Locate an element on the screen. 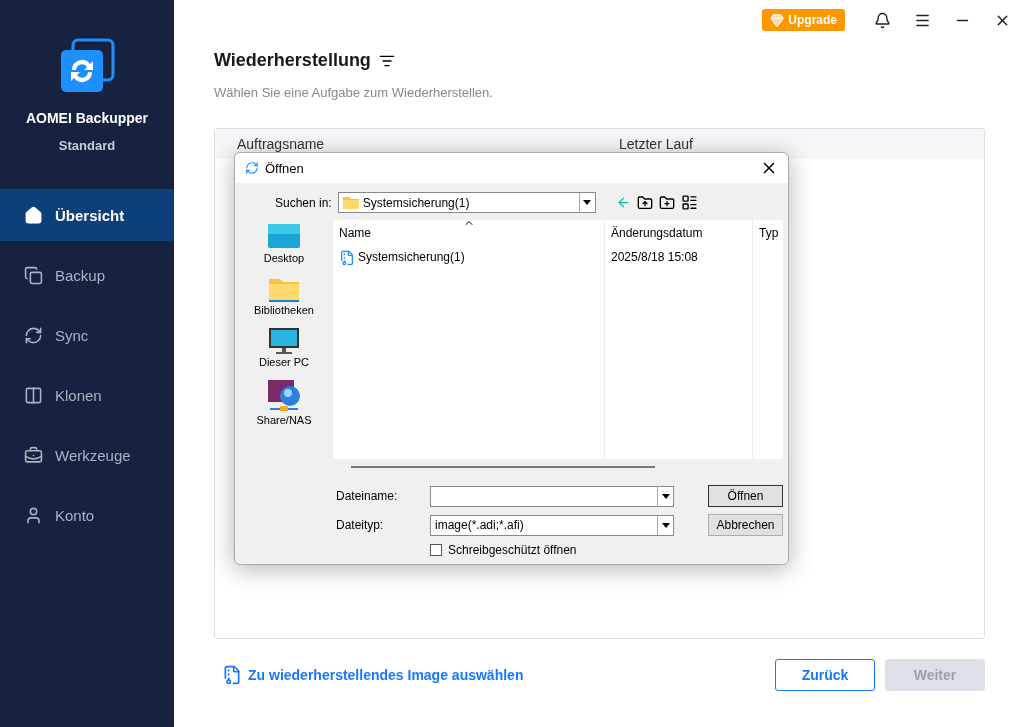  select-image-link: Zu wiederherstellendes Image auswählen is located at coordinates (373, 675).